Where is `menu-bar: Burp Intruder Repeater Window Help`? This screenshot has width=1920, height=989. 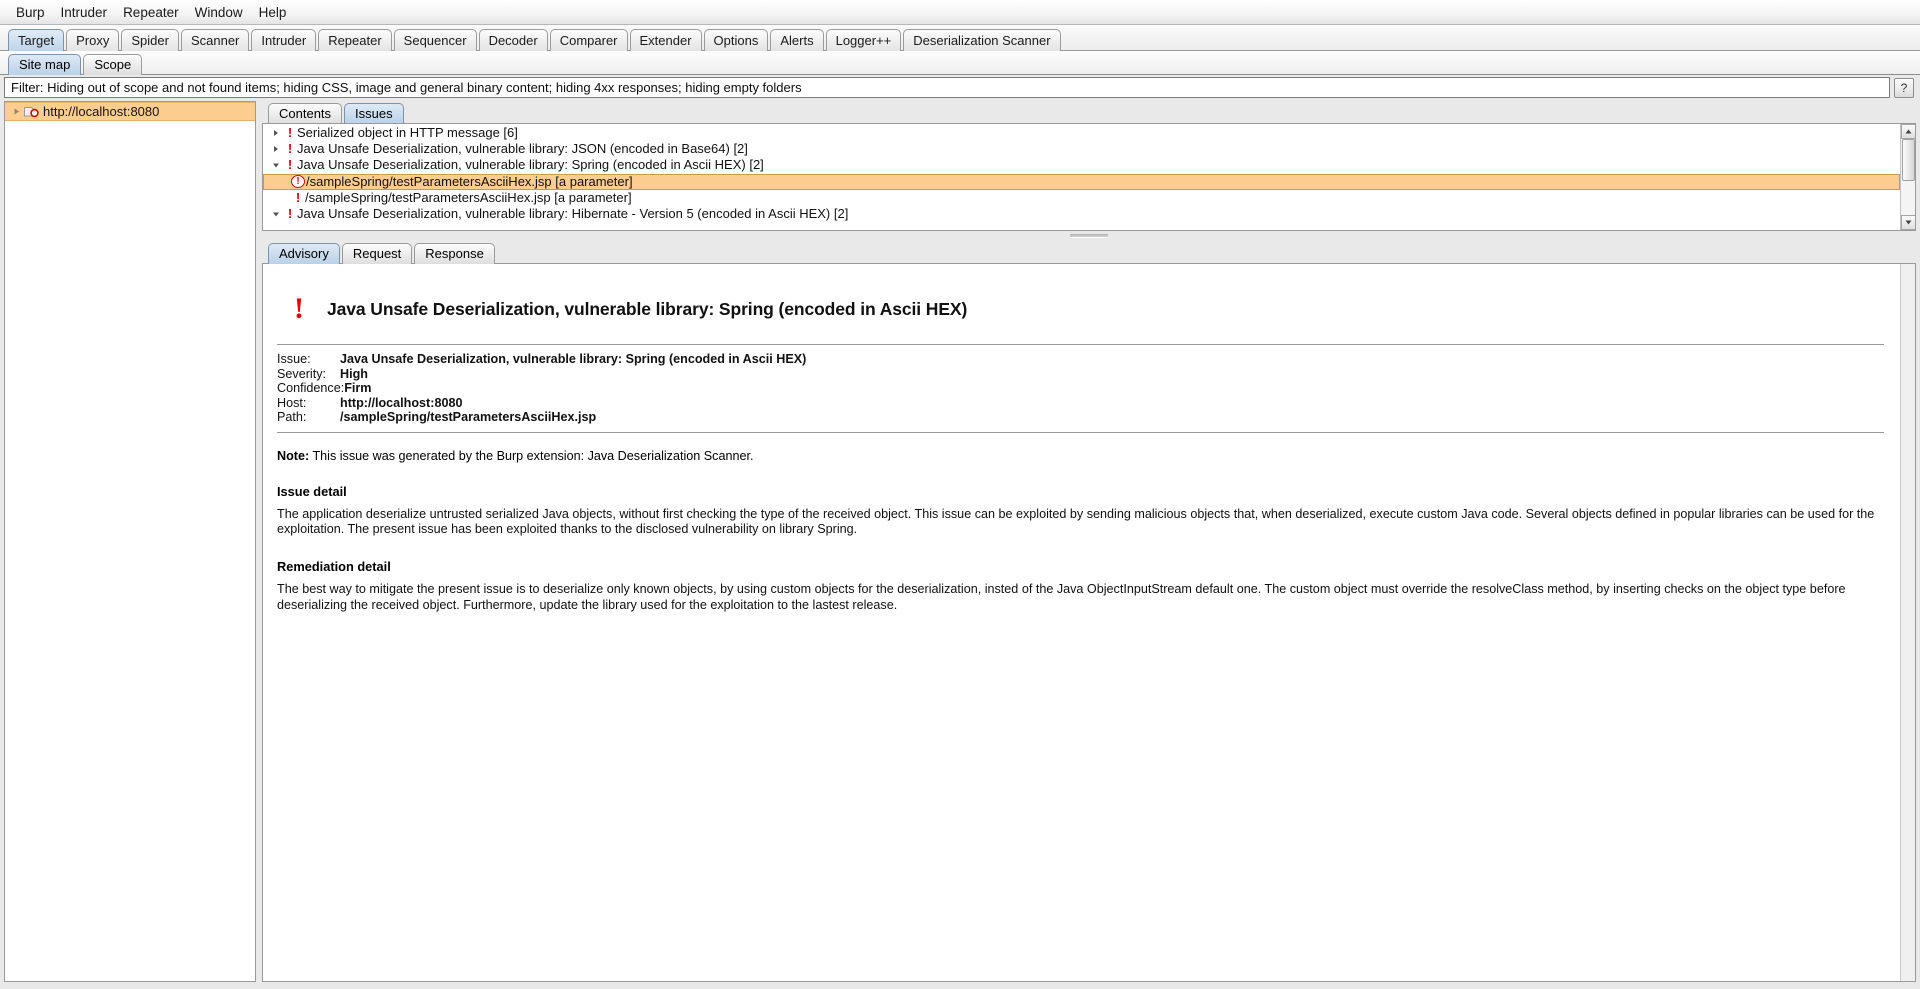 menu-bar: Burp Intruder Repeater Window Help is located at coordinates (960, 12).